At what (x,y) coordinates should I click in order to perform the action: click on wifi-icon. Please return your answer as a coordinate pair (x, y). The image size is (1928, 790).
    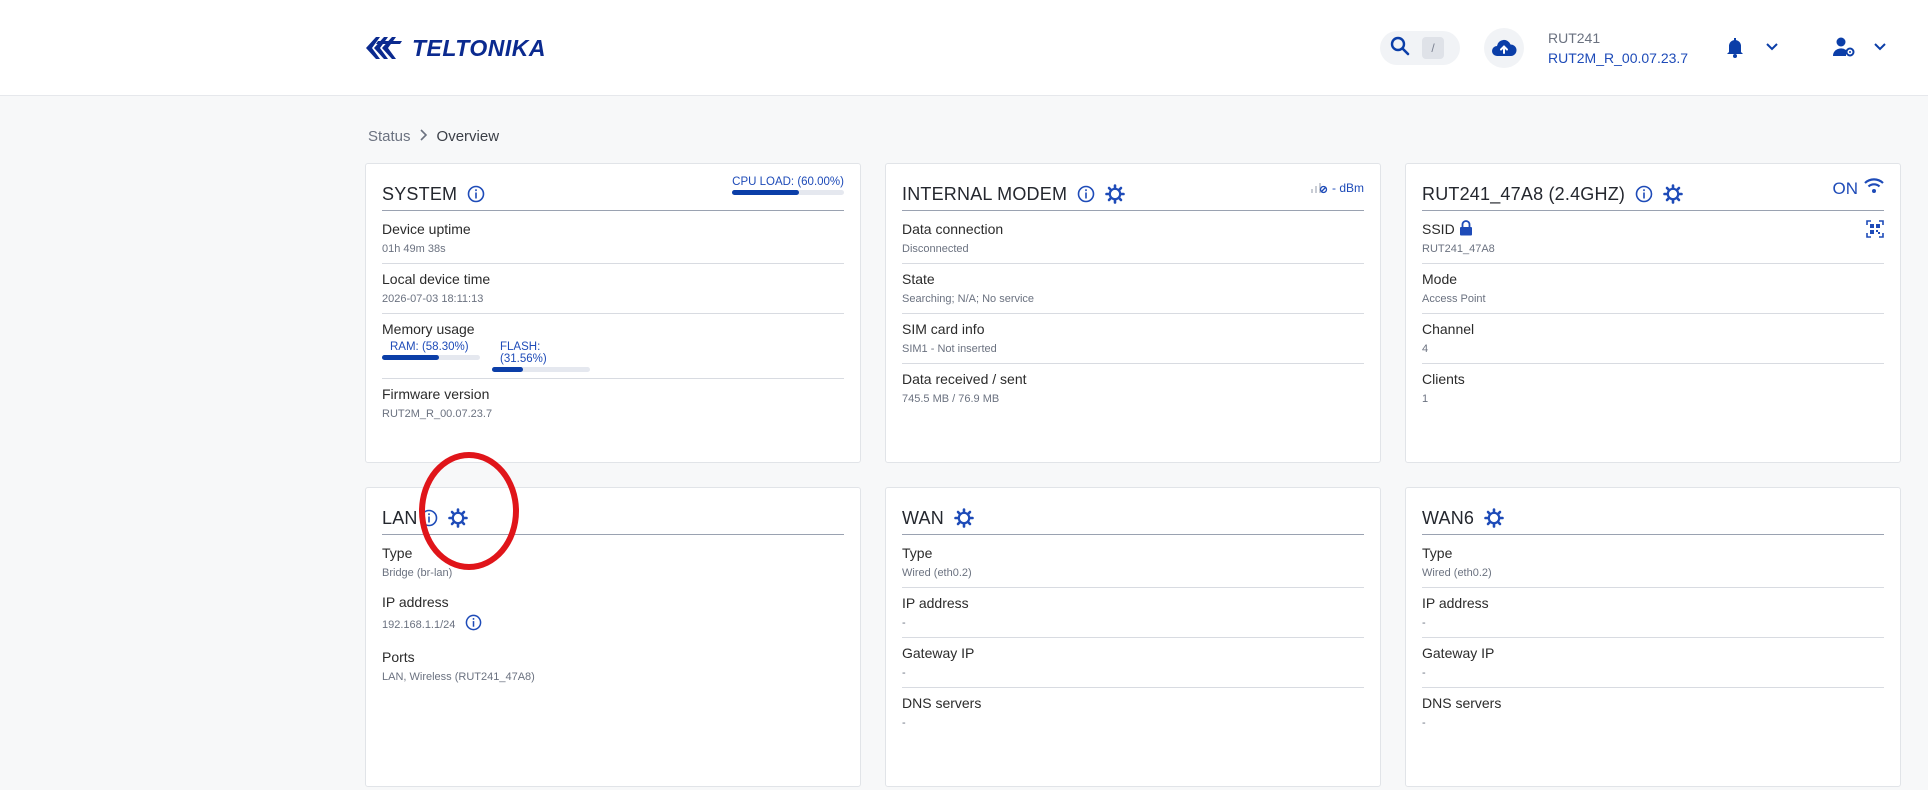
    Looking at the image, I should click on (1874, 188).